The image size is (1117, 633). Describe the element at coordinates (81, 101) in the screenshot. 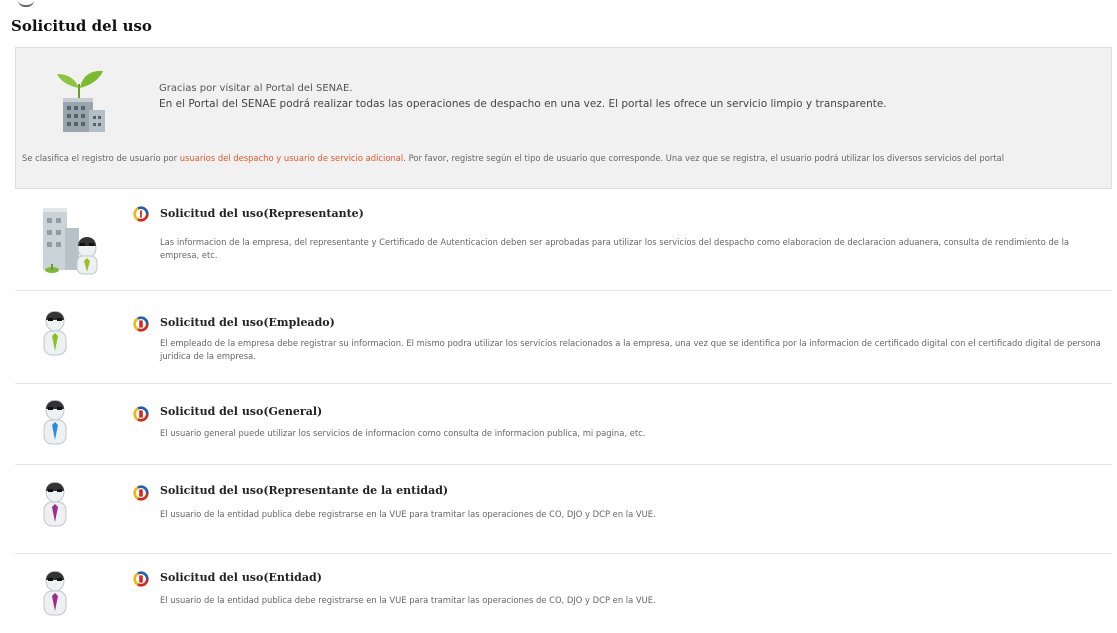

I see `building-plant-icon` at that location.